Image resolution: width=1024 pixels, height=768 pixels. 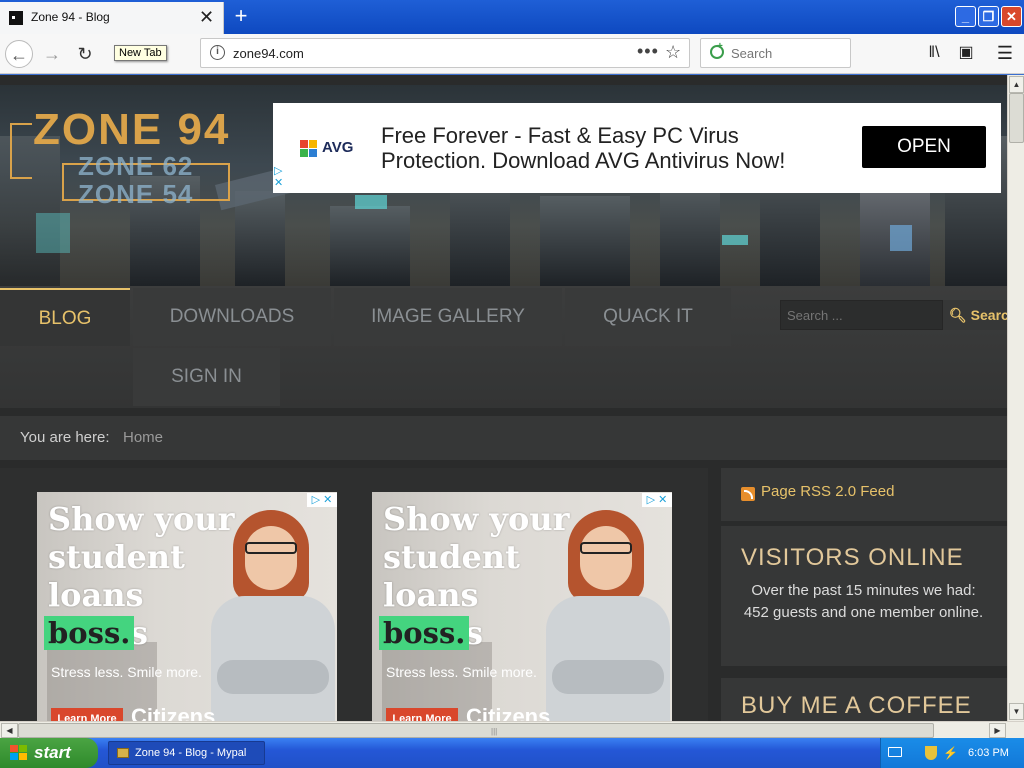 I want to click on library-icon: ‖\, so click(x=934, y=53).